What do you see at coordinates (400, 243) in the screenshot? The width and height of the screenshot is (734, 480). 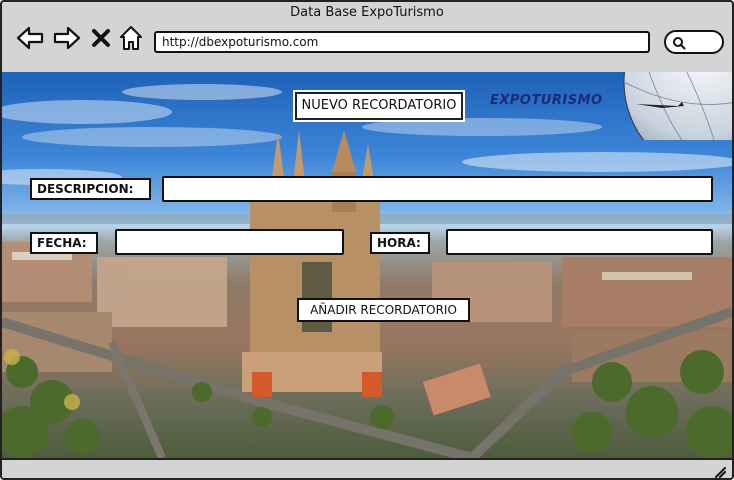 I see `hora-label: HORA:` at bounding box center [400, 243].